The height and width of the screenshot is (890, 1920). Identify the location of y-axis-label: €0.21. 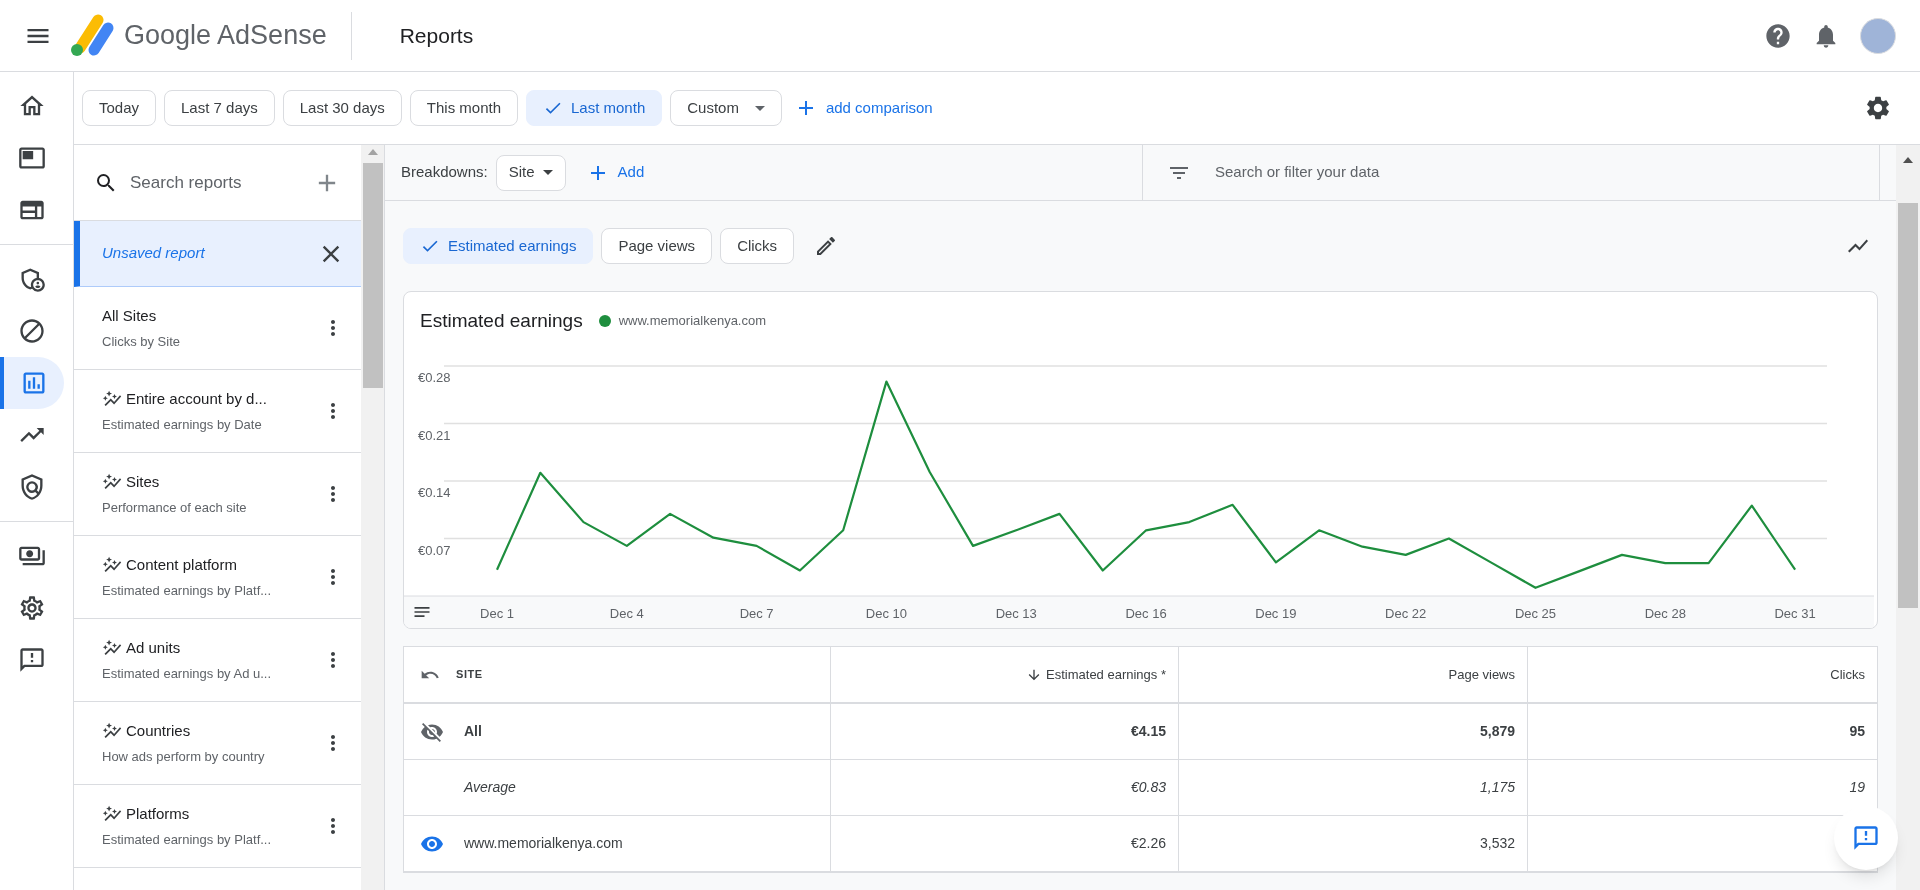
(434, 435).